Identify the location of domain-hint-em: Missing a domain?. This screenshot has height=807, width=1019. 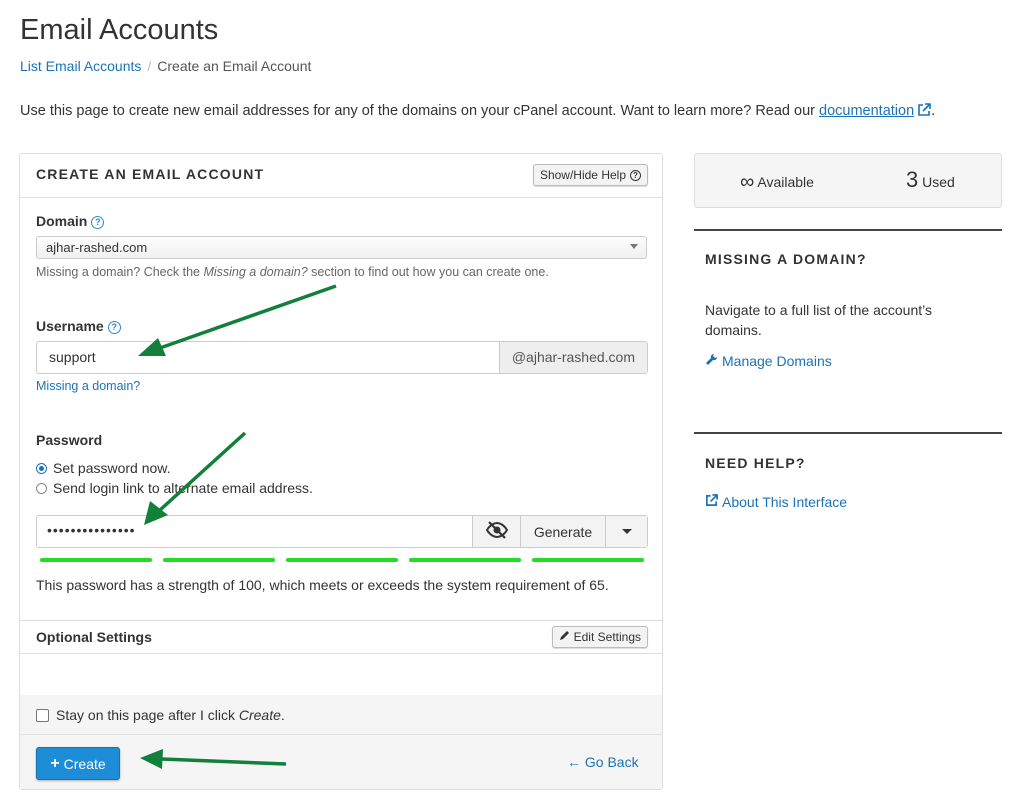
(255, 272).